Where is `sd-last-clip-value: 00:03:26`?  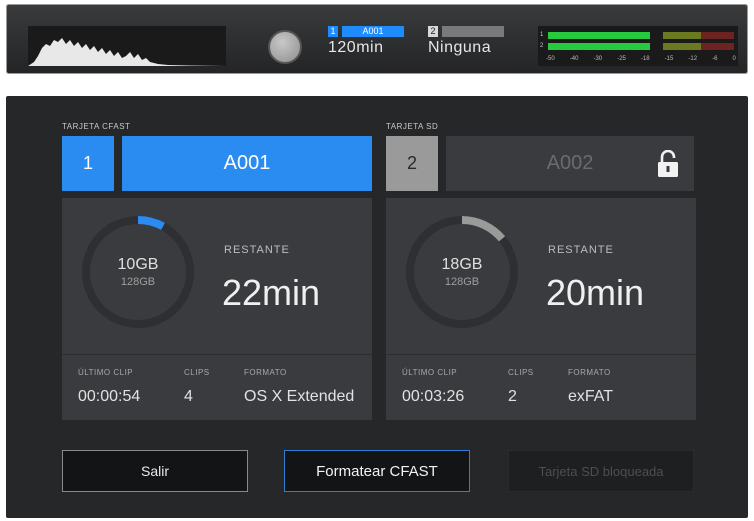 sd-last-clip-value: 00:03:26 is located at coordinates (433, 396).